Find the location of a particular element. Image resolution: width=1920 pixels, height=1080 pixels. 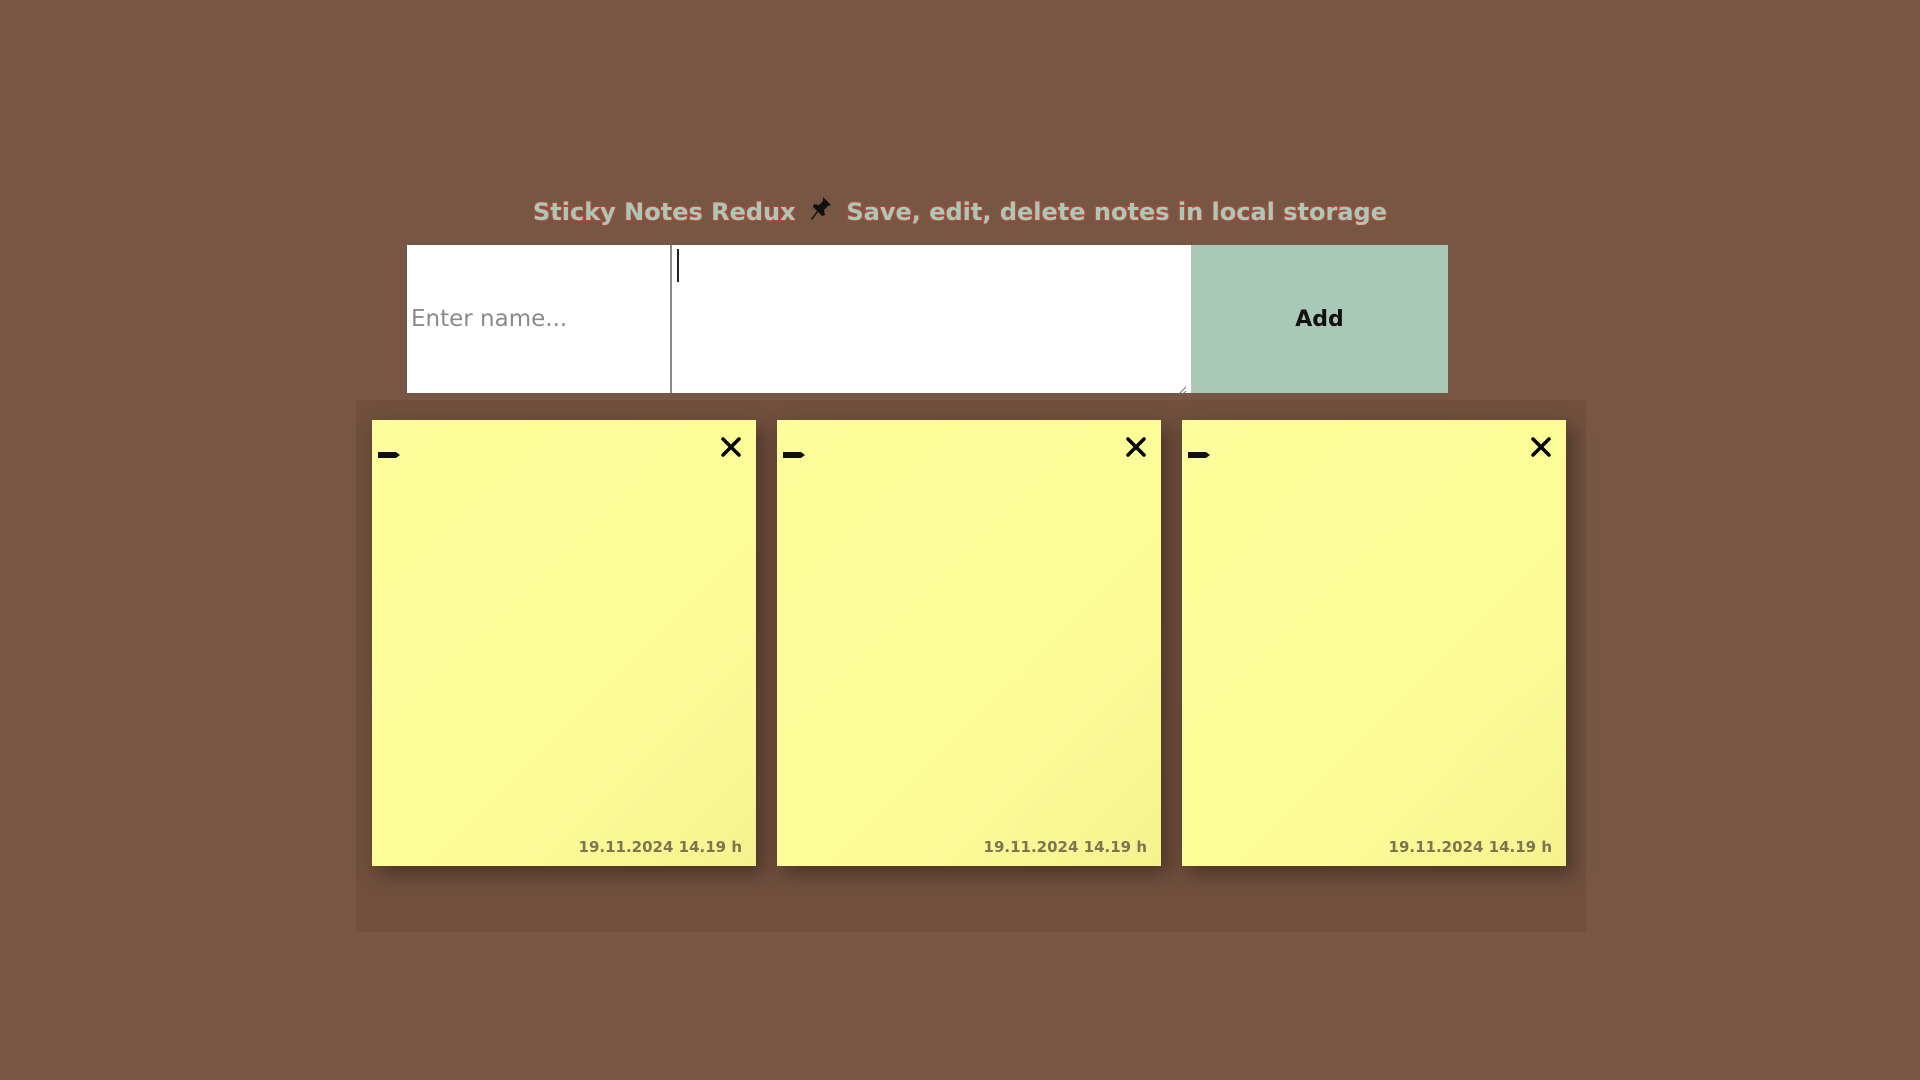

text-caret is located at coordinates (678, 265).